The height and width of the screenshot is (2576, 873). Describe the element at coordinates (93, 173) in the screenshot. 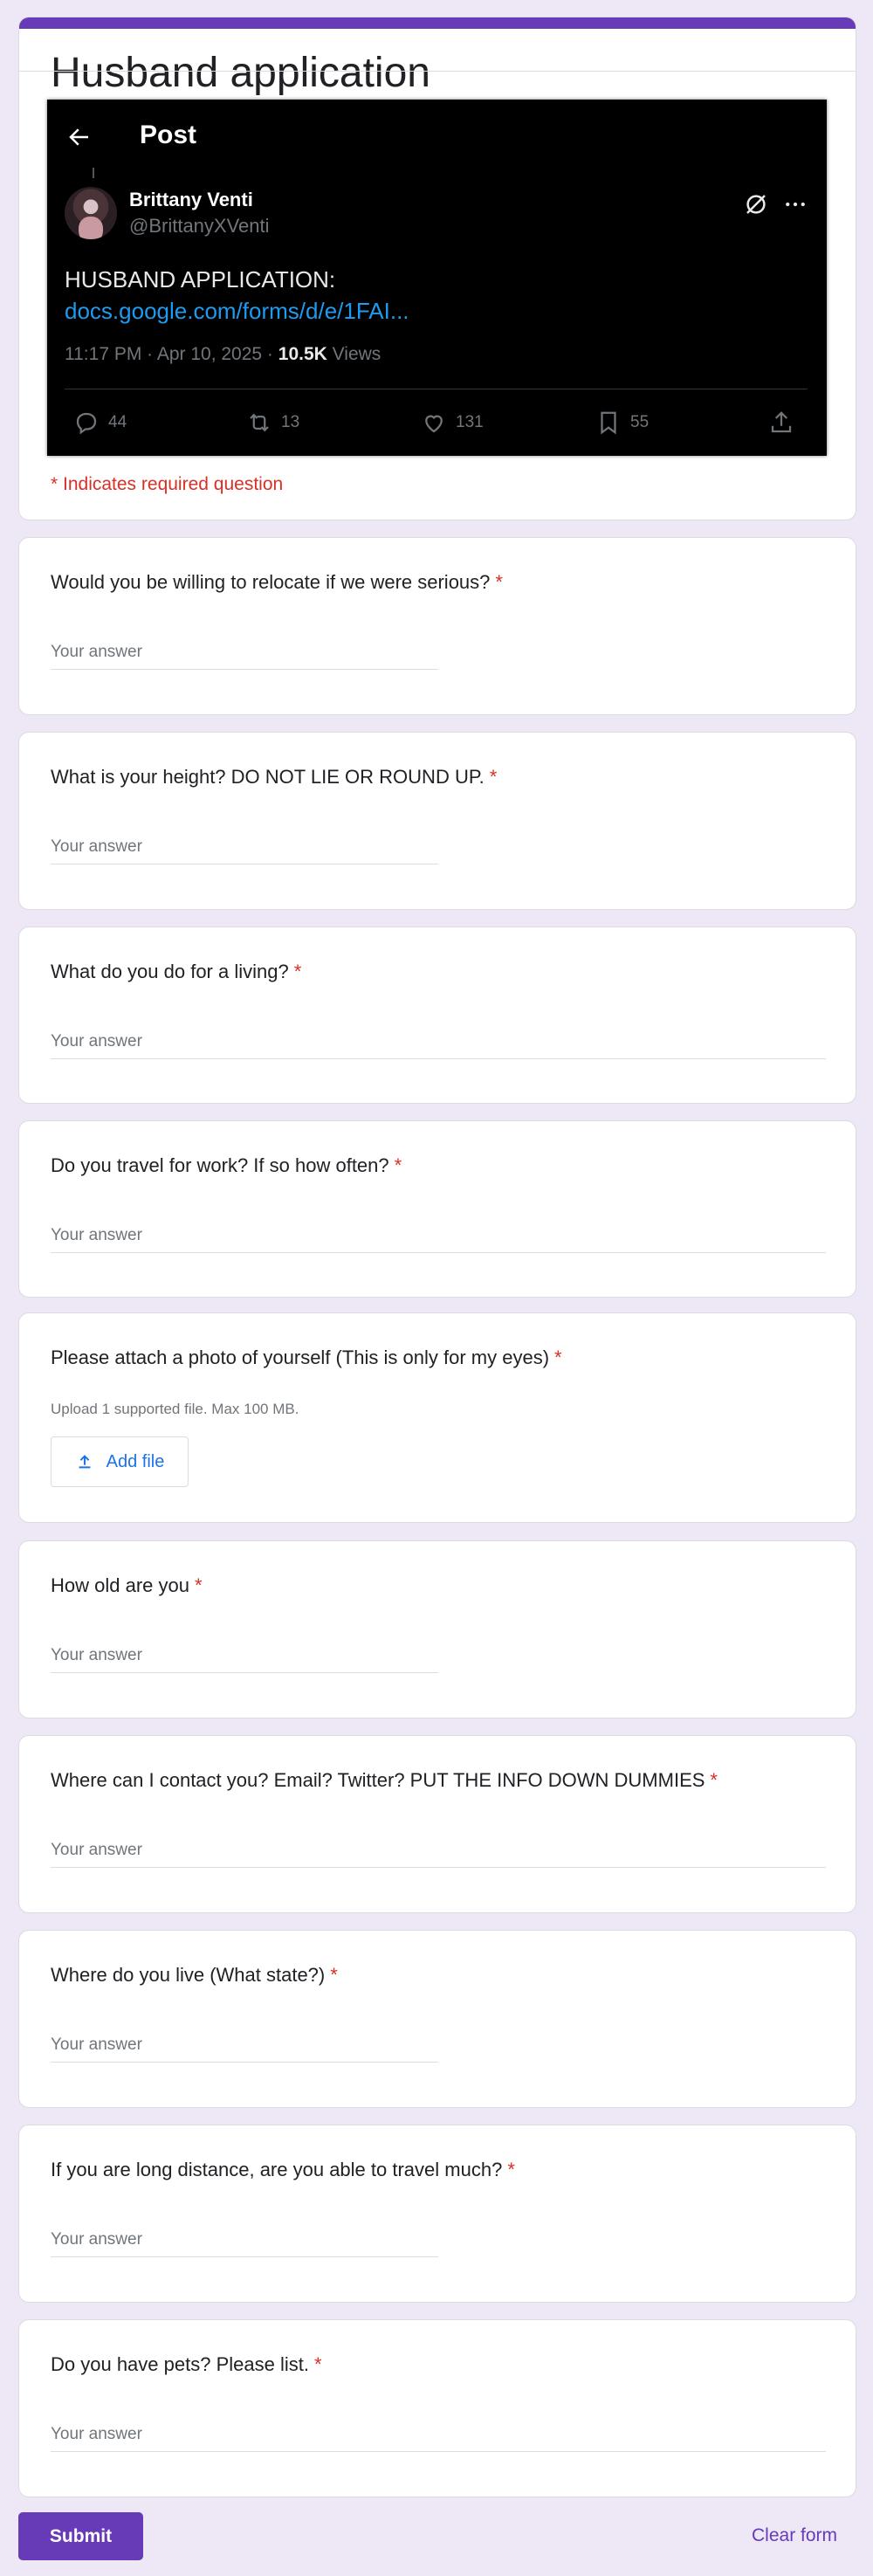

I see `thread-line` at that location.